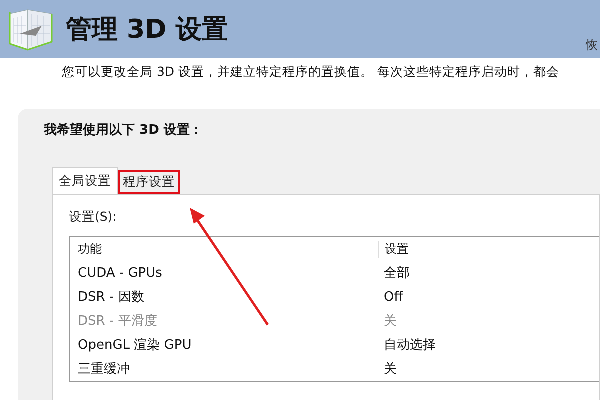  Describe the element at coordinates (149, 182) in the screenshot. I see `tab: 程序设置` at that location.